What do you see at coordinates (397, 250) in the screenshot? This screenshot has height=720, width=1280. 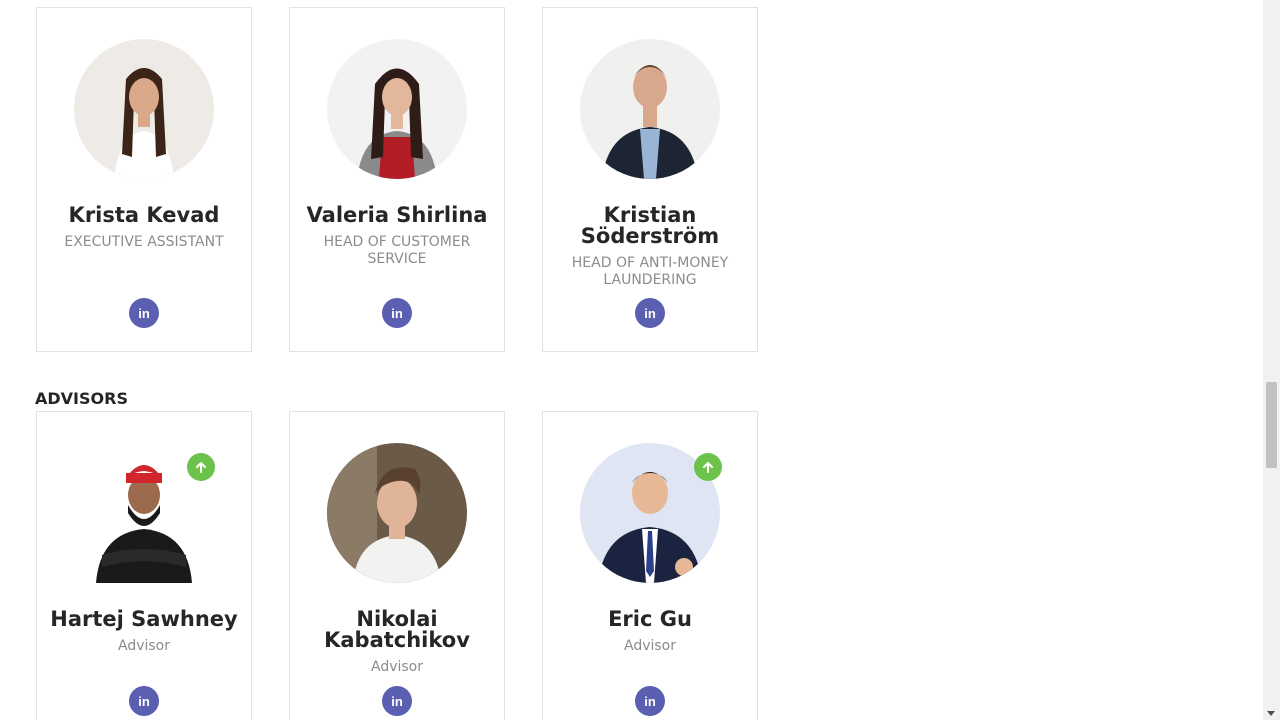 I see `member-role: HEAD OF CUSTOMER SERVICE` at bounding box center [397, 250].